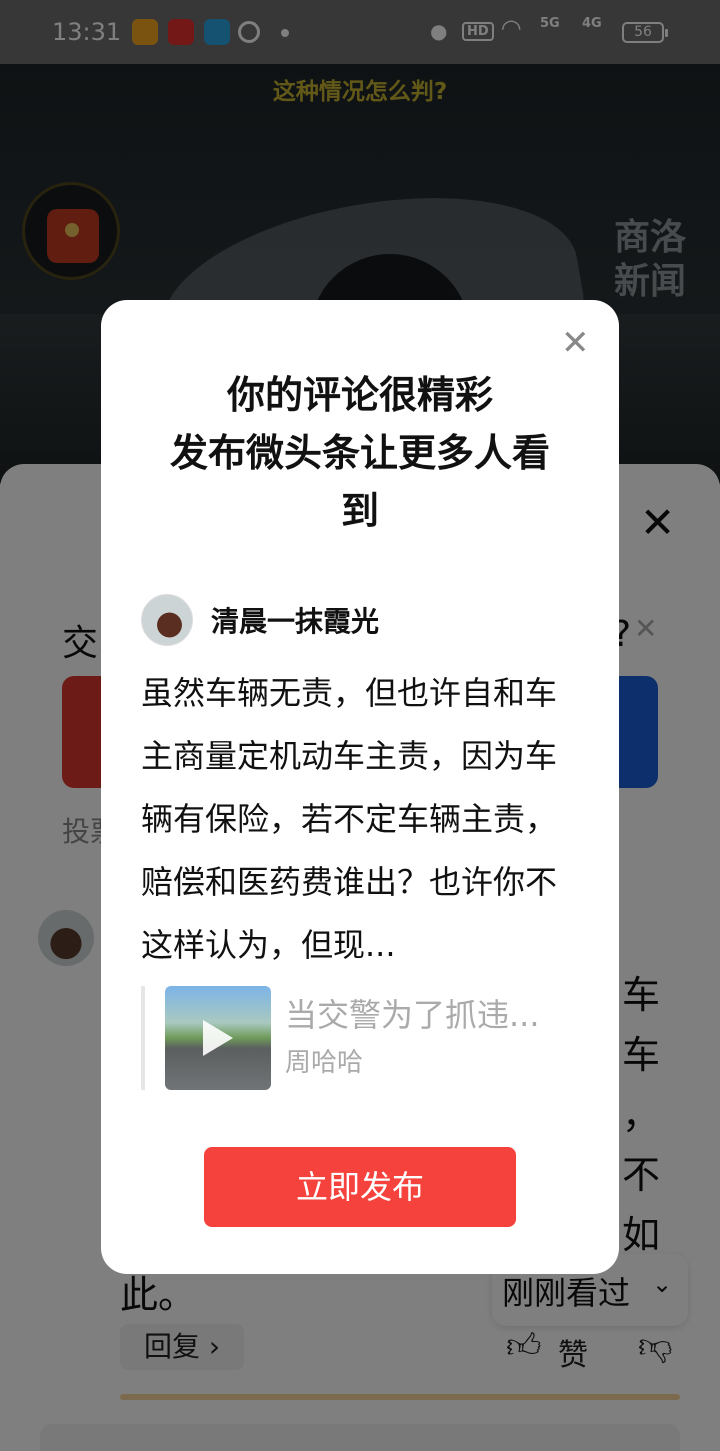  What do you see at coordinates (167, 620) in the screenshot?
I see `avatar` at bounding box center [167, 620].